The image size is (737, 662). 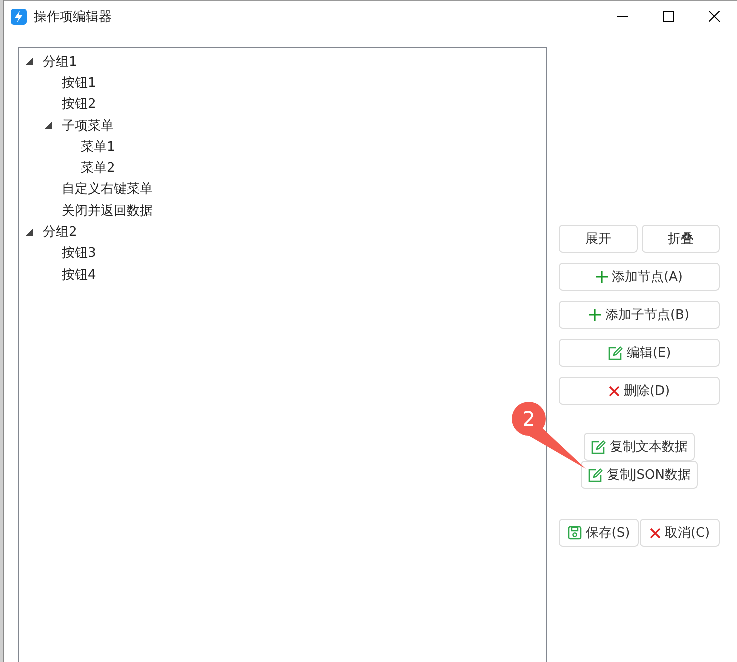 I want to click on tree-item: 自定义右键菜单, so click(x=107, y=189).